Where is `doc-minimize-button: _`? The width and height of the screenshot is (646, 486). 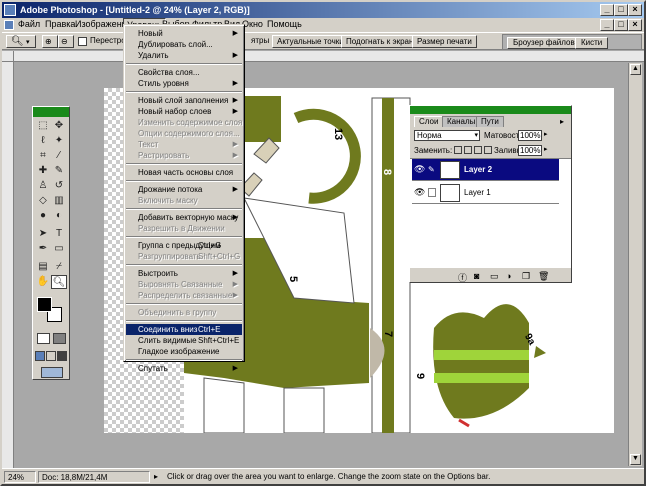 doc-minimize-button: _ is located at coordinates (607, 25).